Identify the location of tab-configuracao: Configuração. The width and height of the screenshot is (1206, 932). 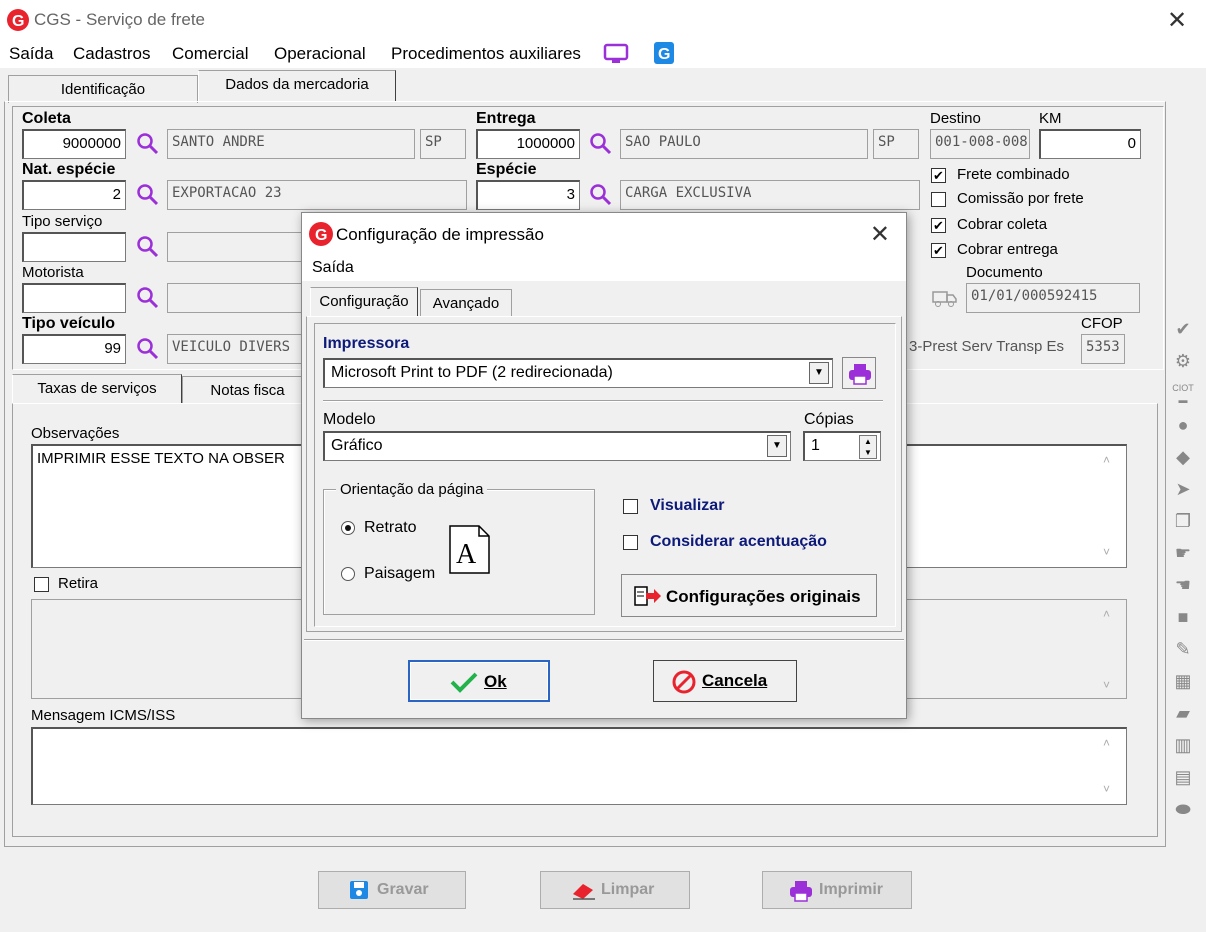
(364, 302).